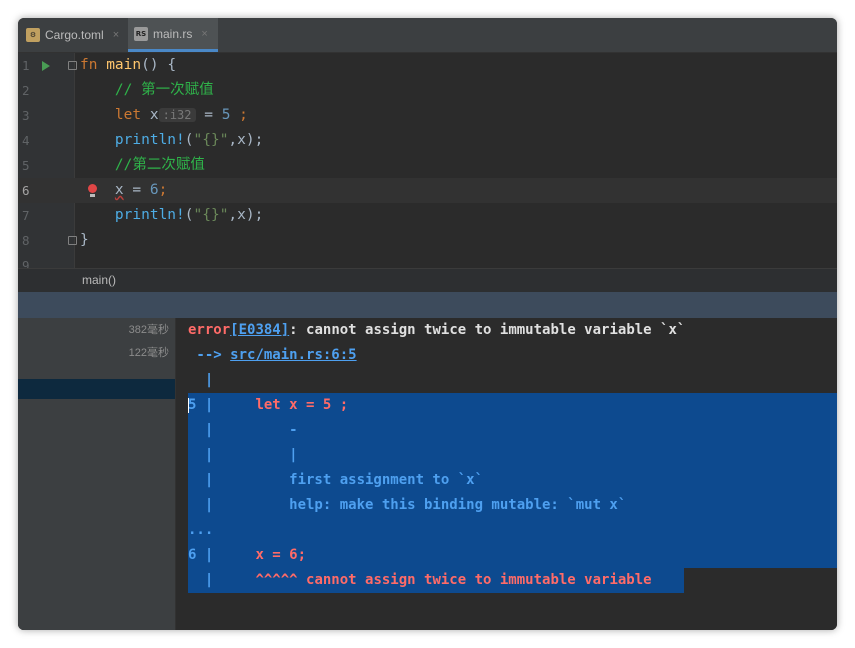  What do you see at coordinates (293, 355) in the screenshot?
I see `source-location-link: src/main.rs:6:5` at bounding box center [293, 355].